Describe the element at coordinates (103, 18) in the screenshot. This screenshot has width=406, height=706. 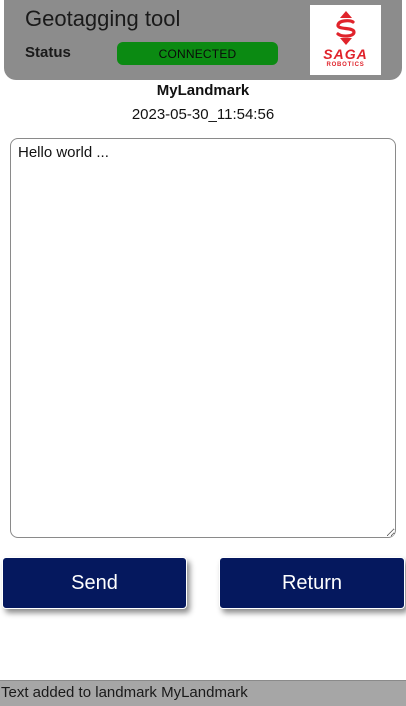
I see `app-title: Geotagging tool` at that location.